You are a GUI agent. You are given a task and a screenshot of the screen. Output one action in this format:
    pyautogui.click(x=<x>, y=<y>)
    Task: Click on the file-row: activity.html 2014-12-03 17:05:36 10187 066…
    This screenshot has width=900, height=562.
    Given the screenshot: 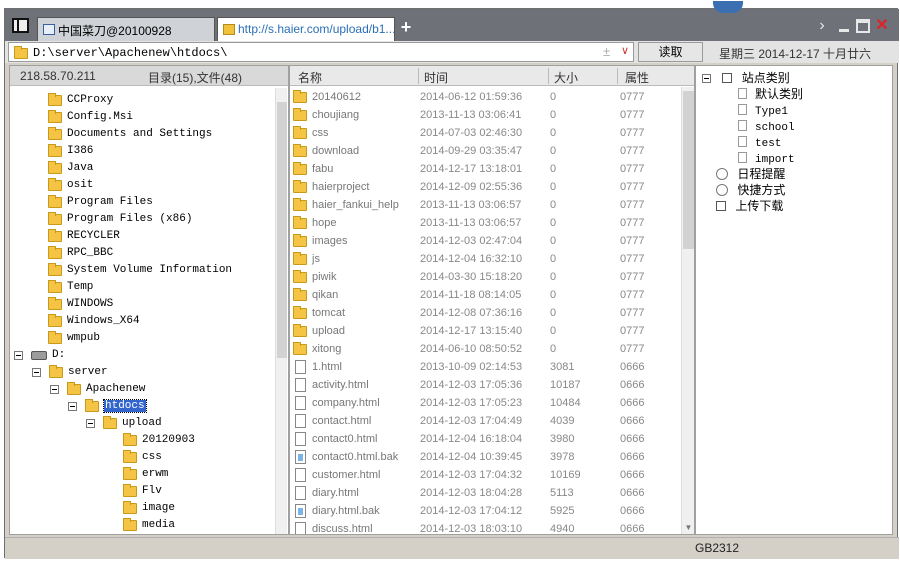 What is the action you would take?
    pyautogui.click(x=485, y=385)
    